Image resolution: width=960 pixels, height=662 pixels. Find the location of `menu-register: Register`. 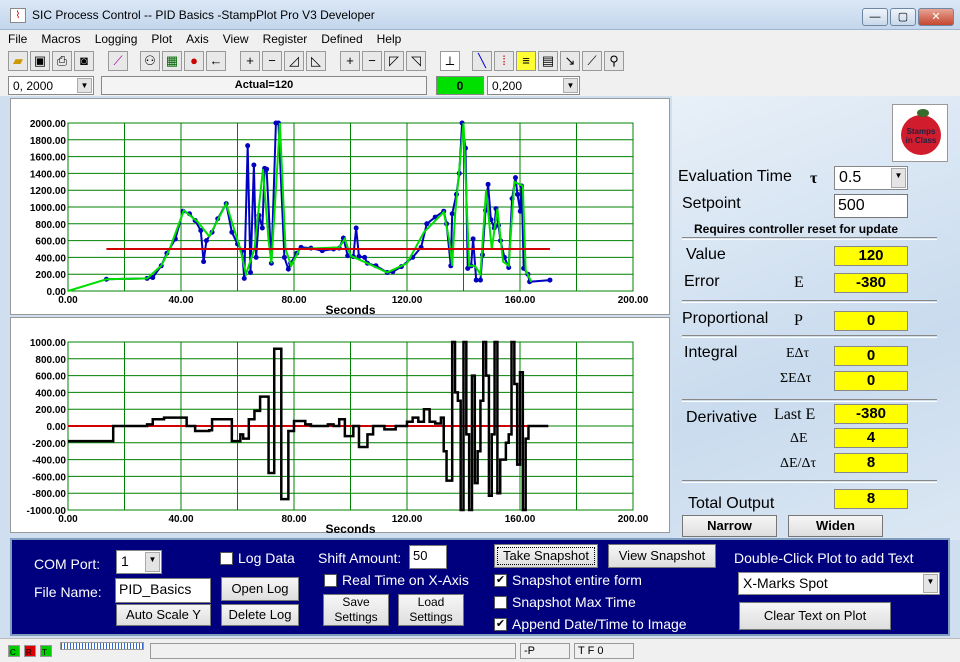

menu-register: Register is located at coordinates (284, 38).